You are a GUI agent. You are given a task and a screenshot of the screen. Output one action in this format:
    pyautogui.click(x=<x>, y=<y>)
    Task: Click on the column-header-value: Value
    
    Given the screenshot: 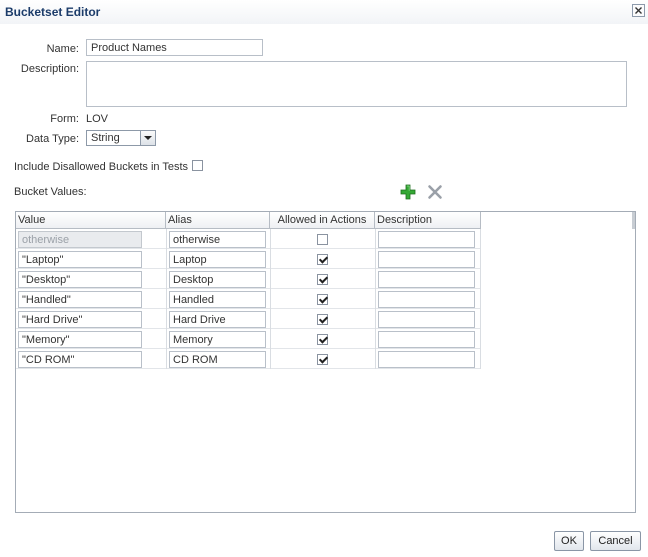 What is the action you would take?
    pyautogui.click(x=91, y=220)
    